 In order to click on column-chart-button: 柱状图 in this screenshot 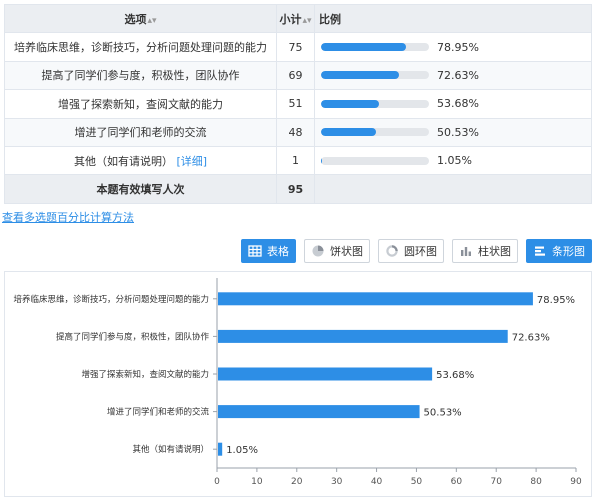, I will do `click(485, 251)`.